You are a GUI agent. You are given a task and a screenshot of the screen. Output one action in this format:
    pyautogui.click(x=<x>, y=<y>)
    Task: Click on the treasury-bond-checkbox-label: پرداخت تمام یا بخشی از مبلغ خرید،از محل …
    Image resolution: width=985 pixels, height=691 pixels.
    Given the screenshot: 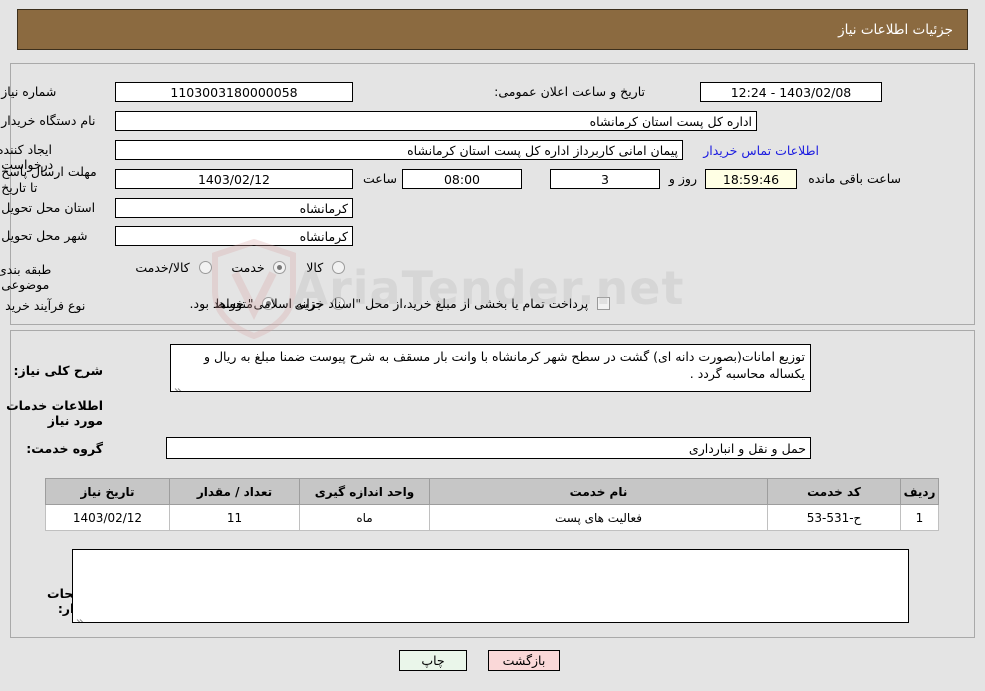 What is the action you would take?
    pyautogui.click(x=389, y=303)
    